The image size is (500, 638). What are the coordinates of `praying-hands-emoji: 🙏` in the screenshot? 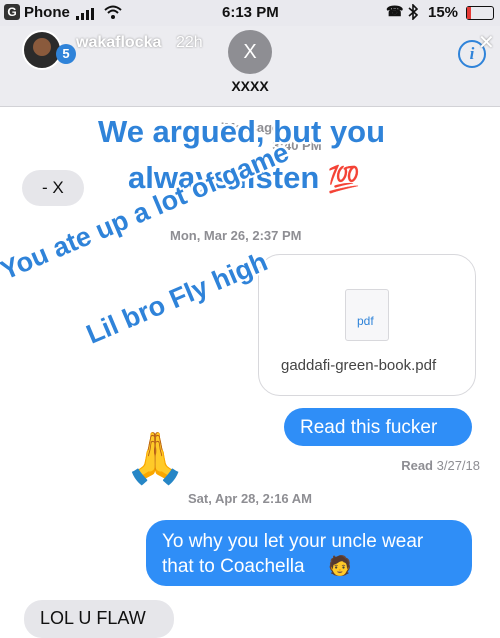 It's located at (155, 458).